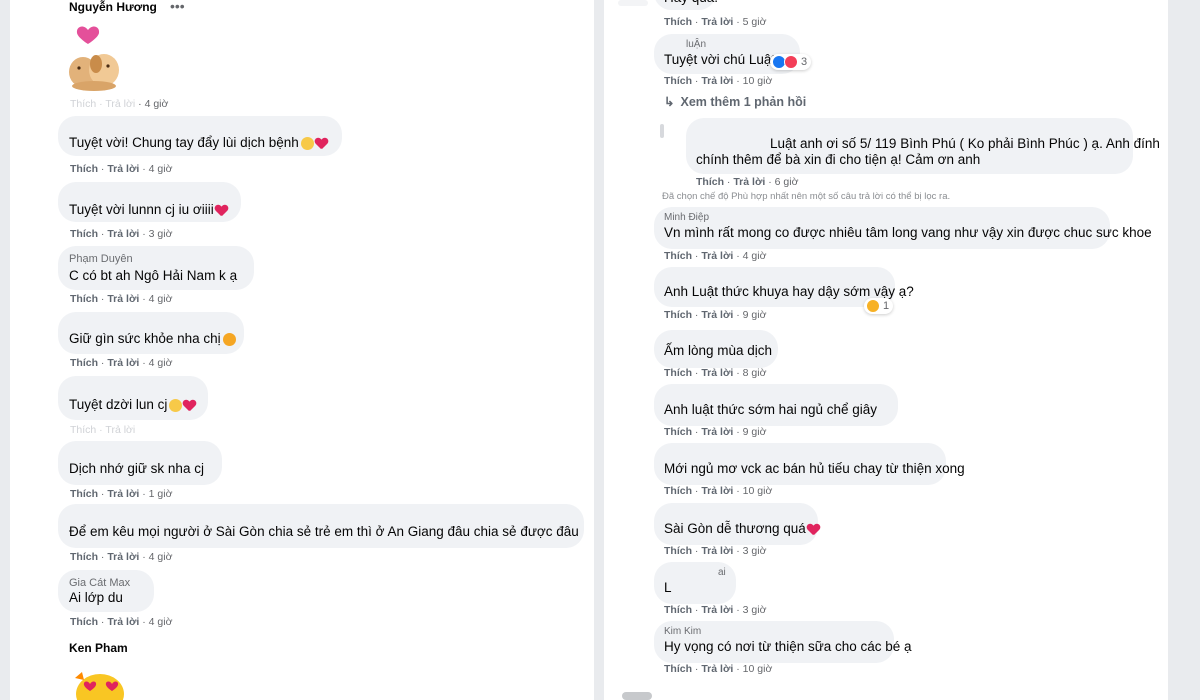 The width and height of the screenshot is (1200, 700). I want to click on commenter-name: Ken Pham, so click(98, 648).